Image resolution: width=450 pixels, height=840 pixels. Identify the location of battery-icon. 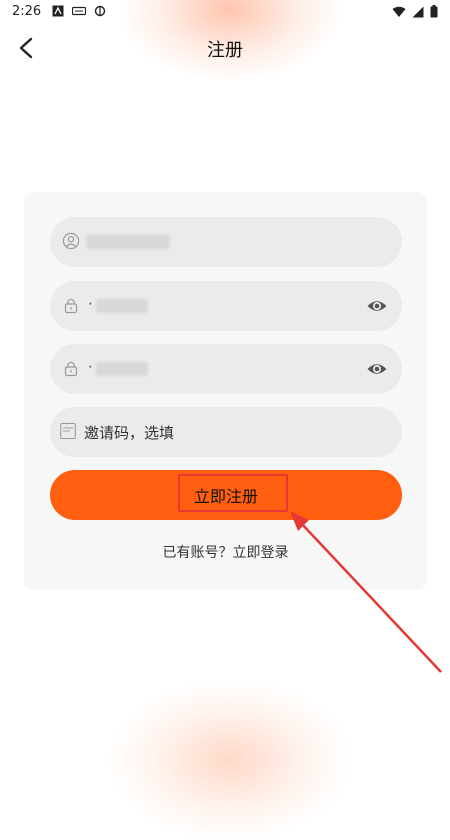
(434, 11).